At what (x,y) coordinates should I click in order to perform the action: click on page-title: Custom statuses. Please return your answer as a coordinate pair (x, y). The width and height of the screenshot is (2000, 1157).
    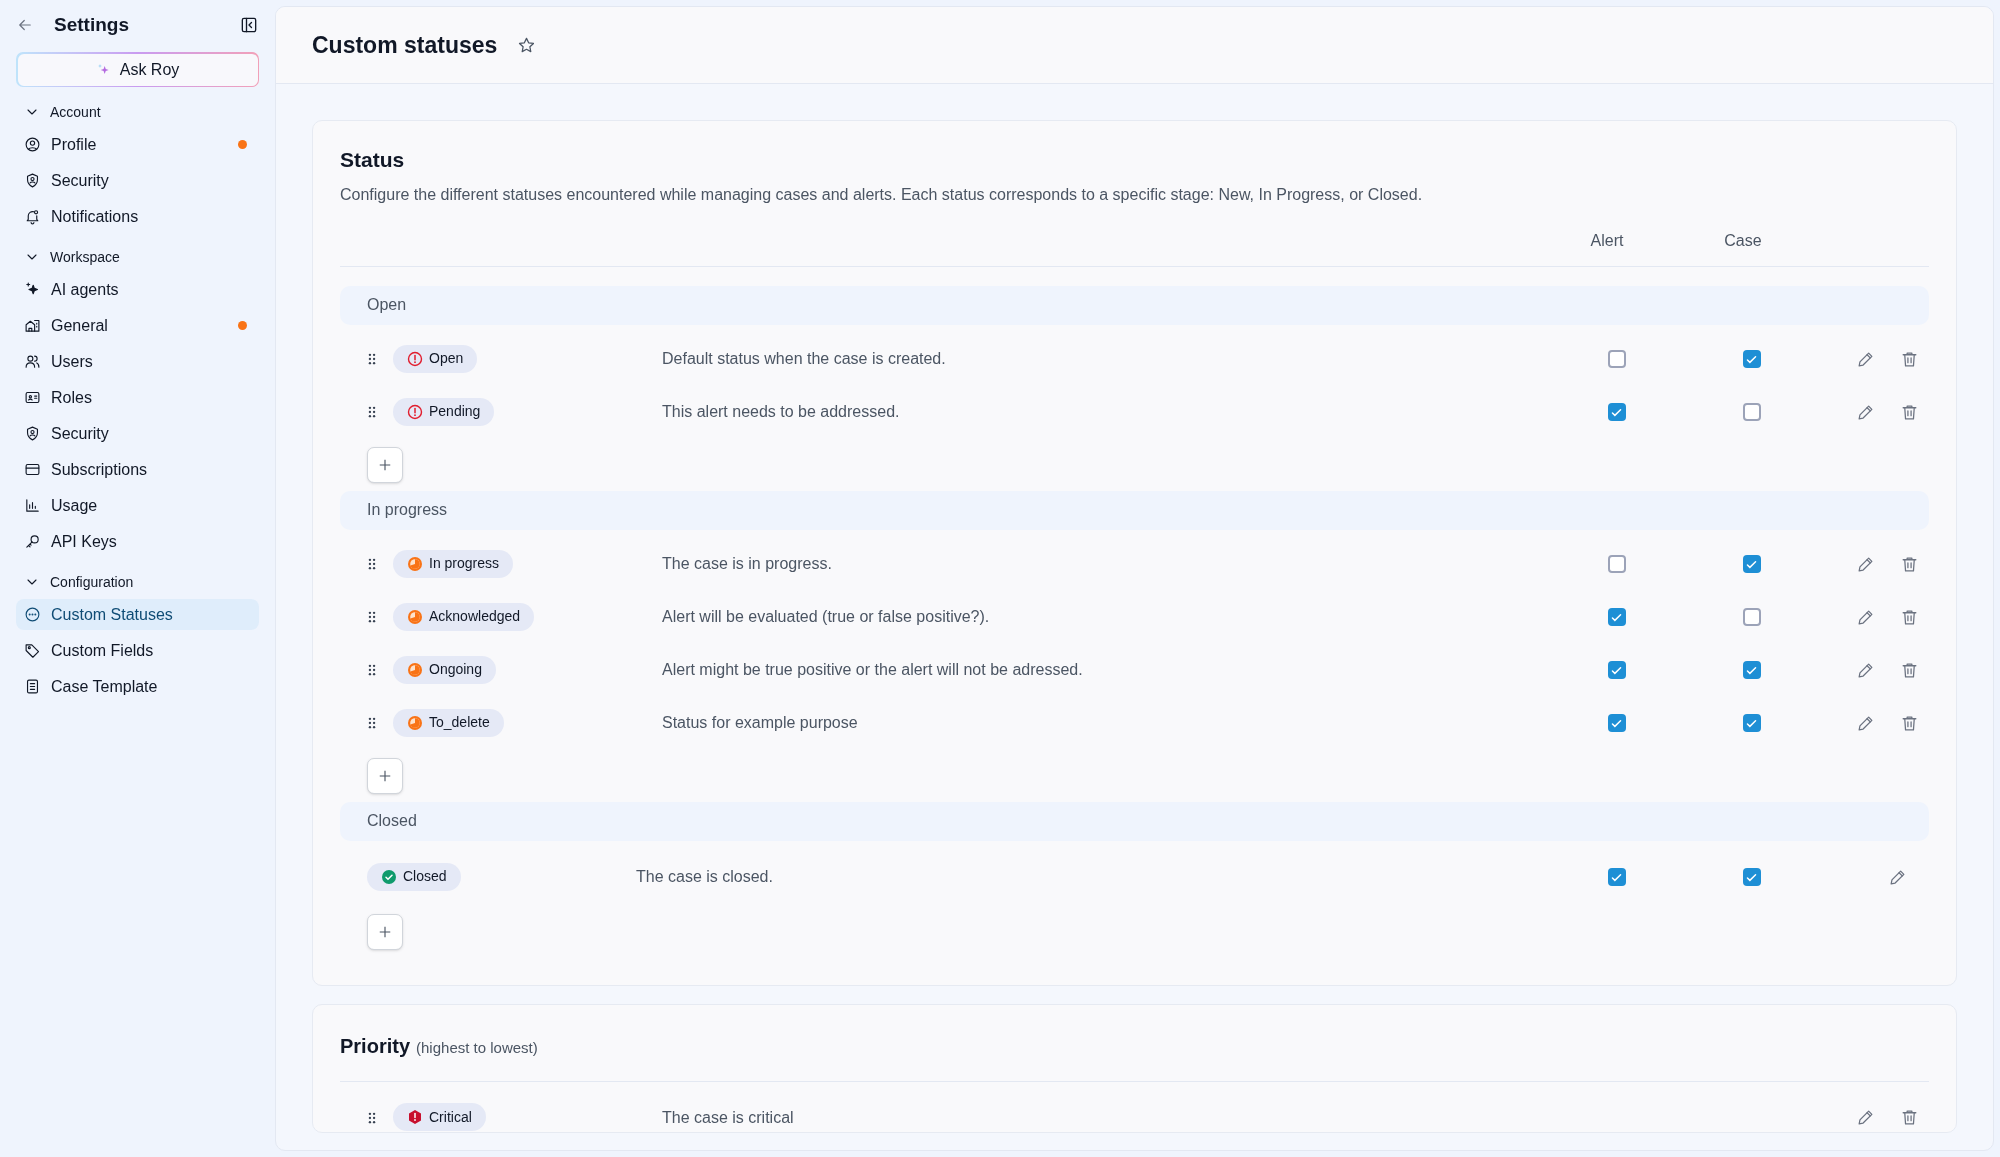
    Looking at the image, I should click on (405, 45).